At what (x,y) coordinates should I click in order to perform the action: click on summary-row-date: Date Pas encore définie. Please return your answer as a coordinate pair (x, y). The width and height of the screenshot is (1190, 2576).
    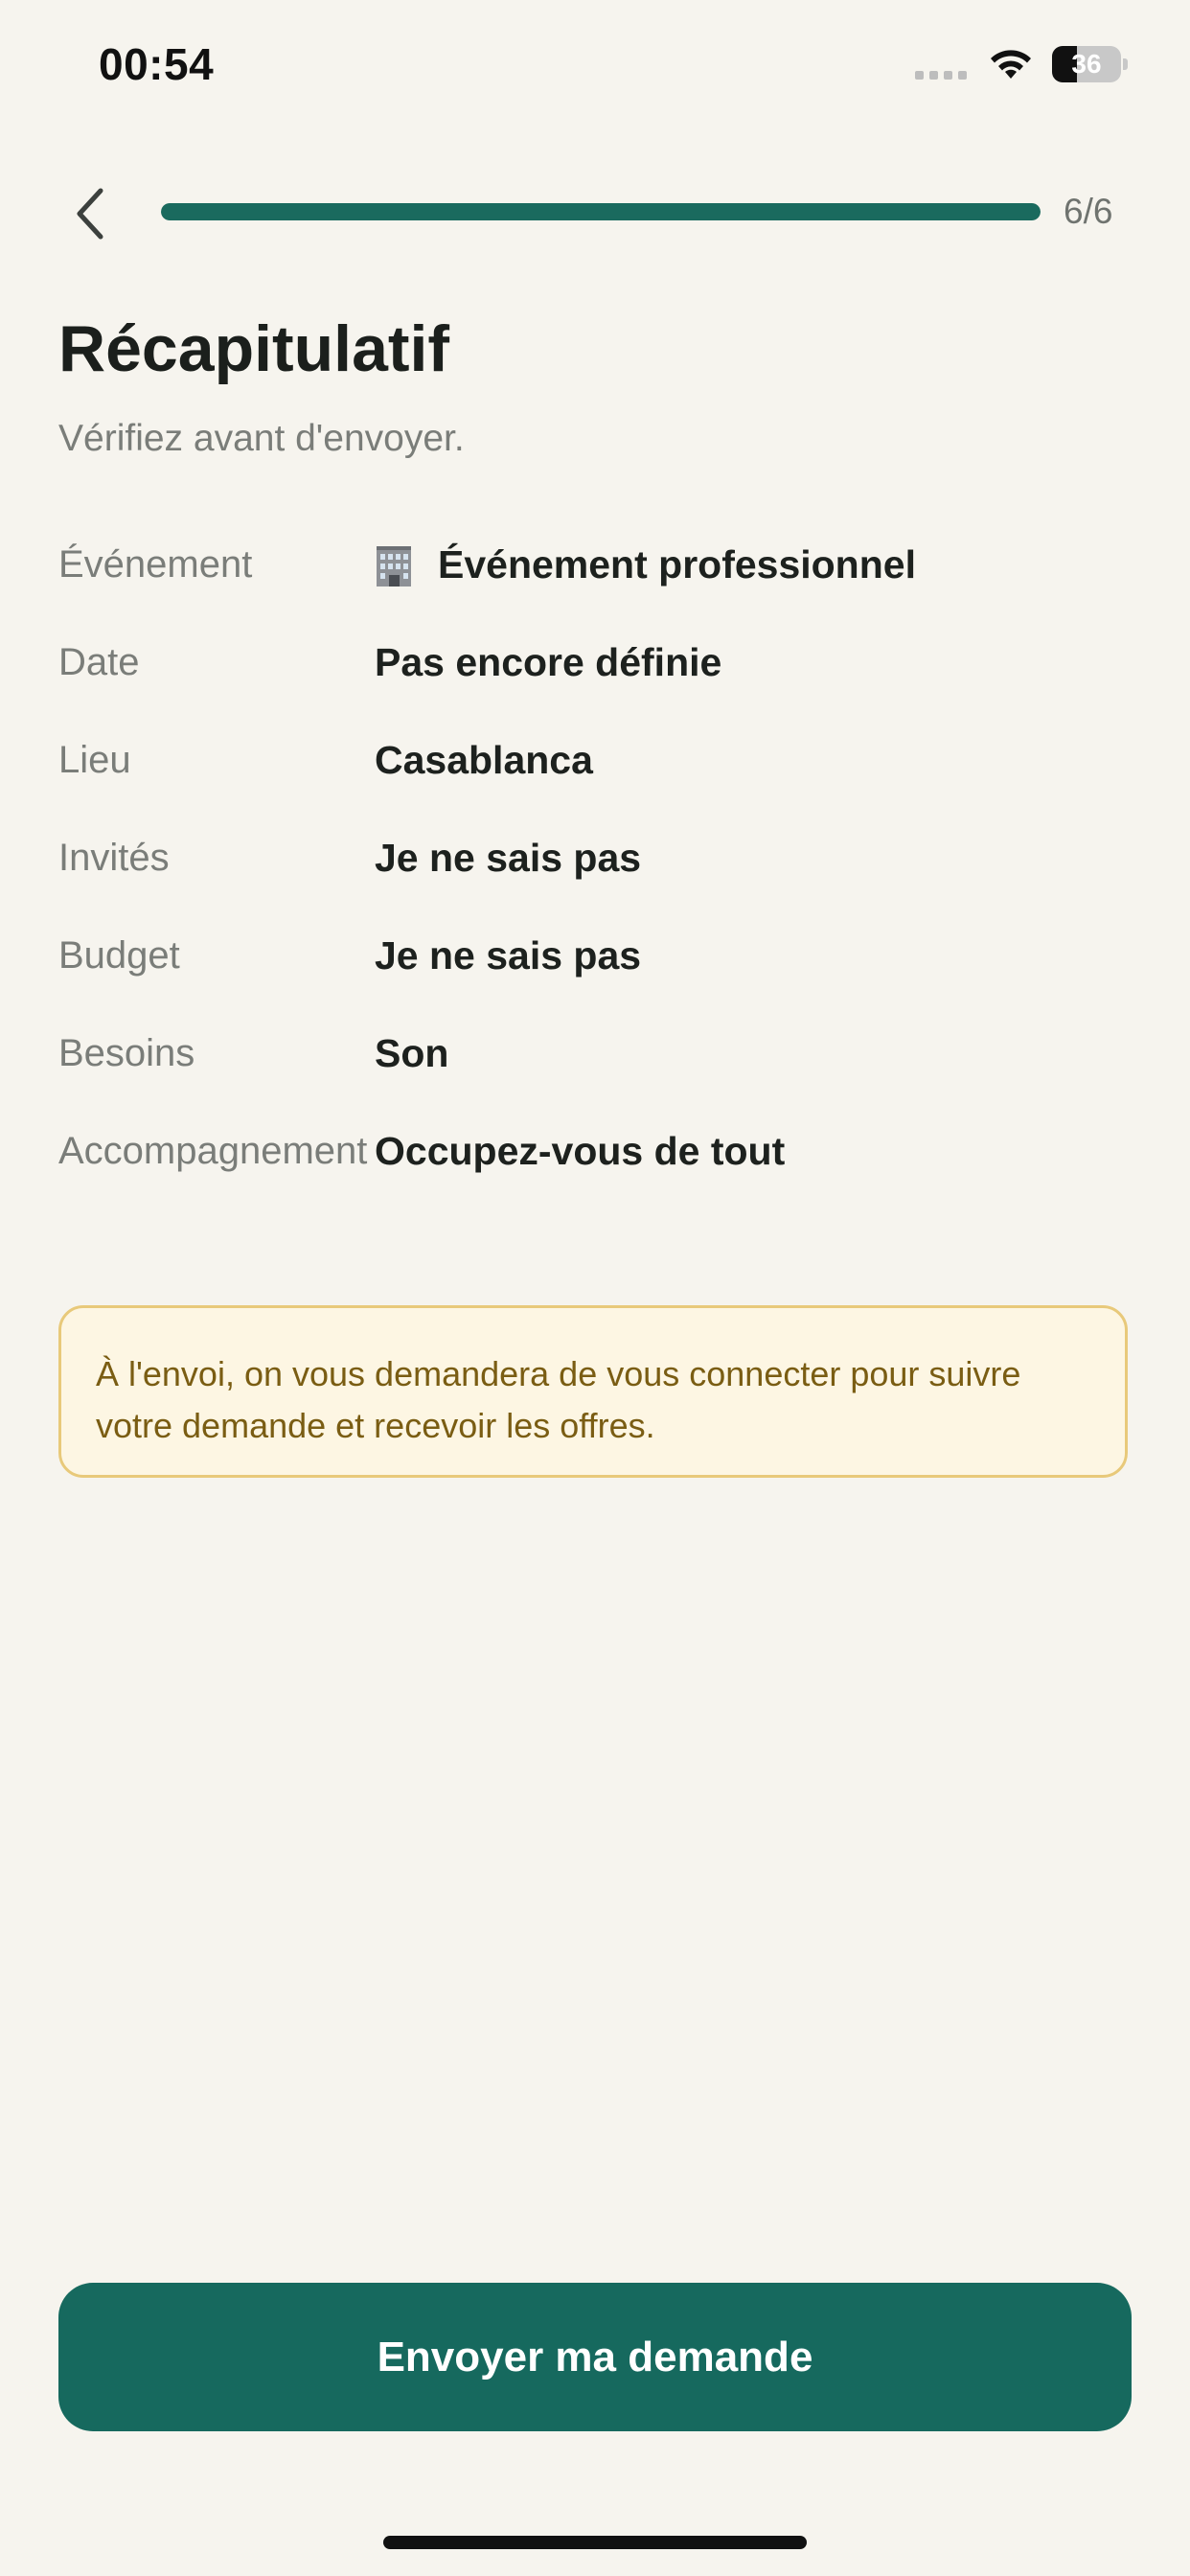
    Looking at the image, I should click on (595, 683).